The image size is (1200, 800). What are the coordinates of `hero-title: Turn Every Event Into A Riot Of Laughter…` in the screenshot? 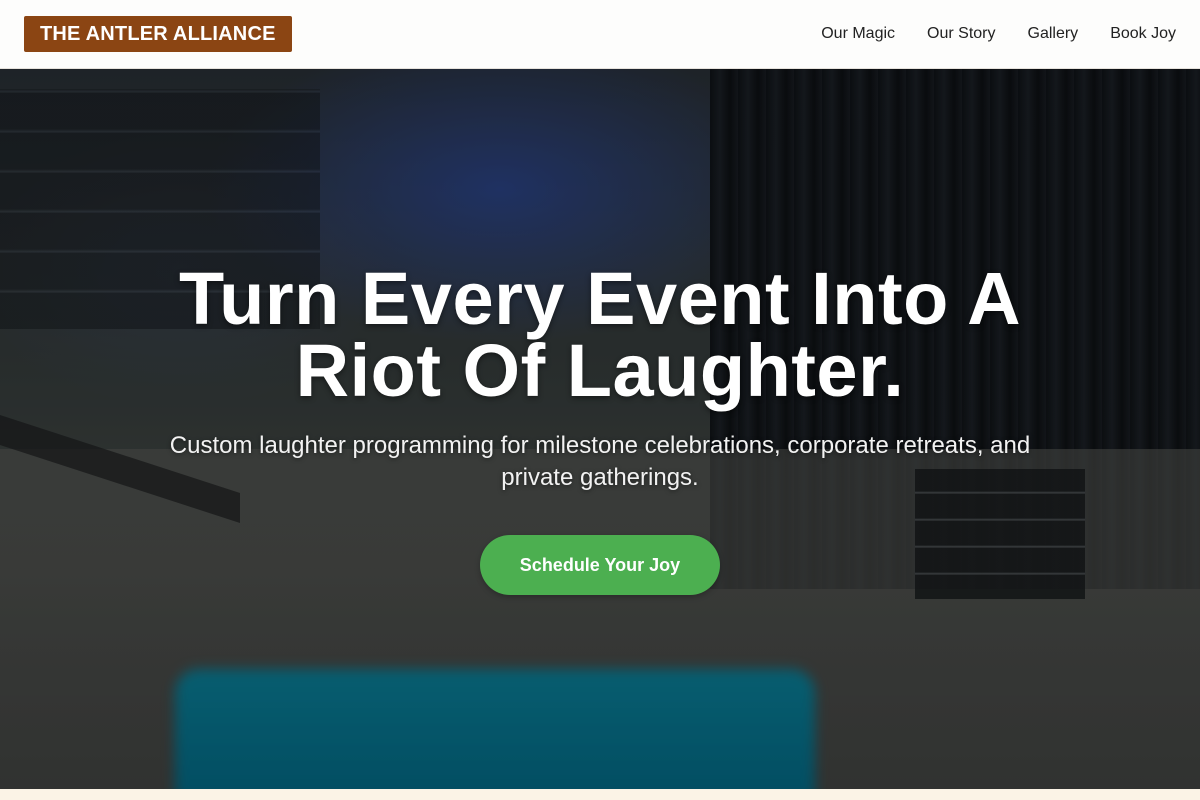 It's located at (600, 334).